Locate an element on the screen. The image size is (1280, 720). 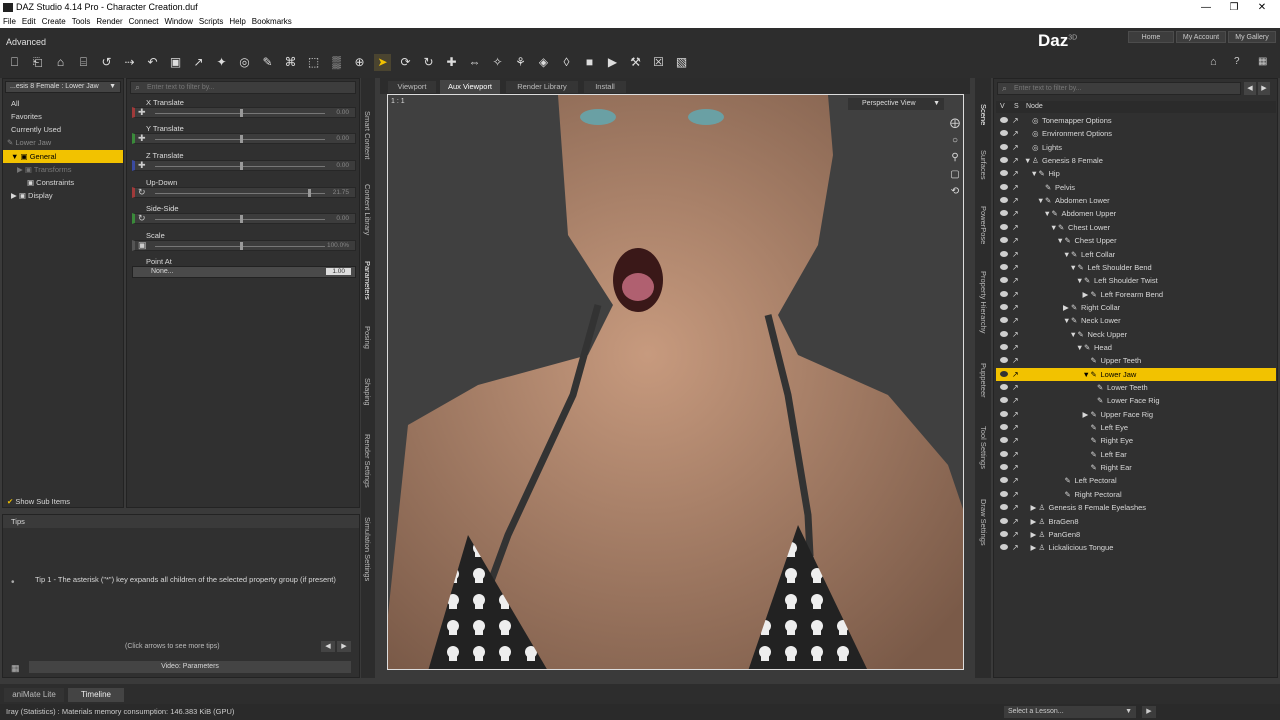
toolbar-tool-icon: ✧ is located at coordinates (497, 62).